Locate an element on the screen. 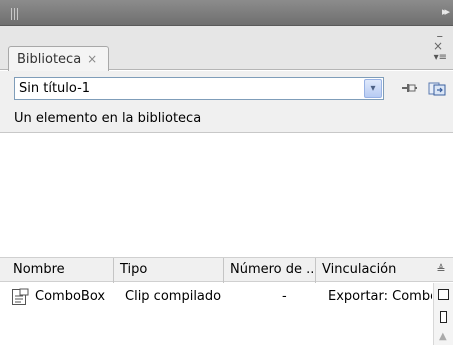  scrollbar: ▲ is located at coordinates (443, 314).